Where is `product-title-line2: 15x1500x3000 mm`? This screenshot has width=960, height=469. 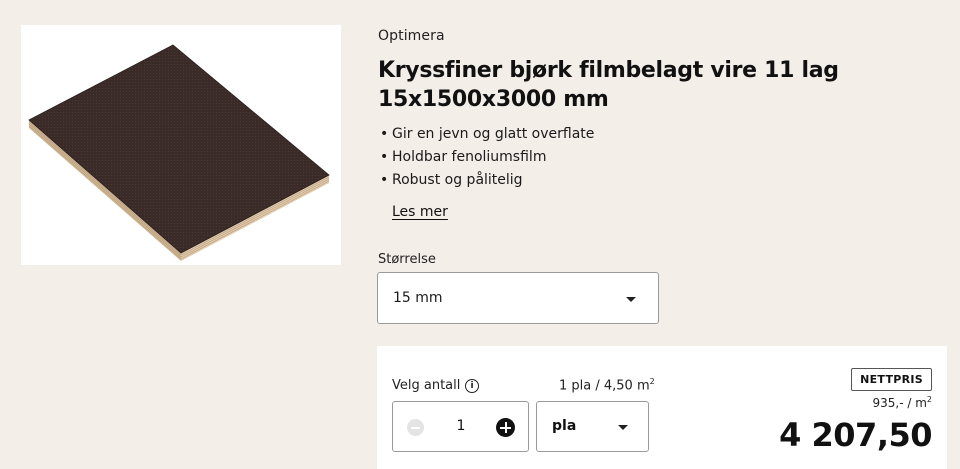 product-title-line2: 15x1500x3000 mm is located at coordinates (493, 99).